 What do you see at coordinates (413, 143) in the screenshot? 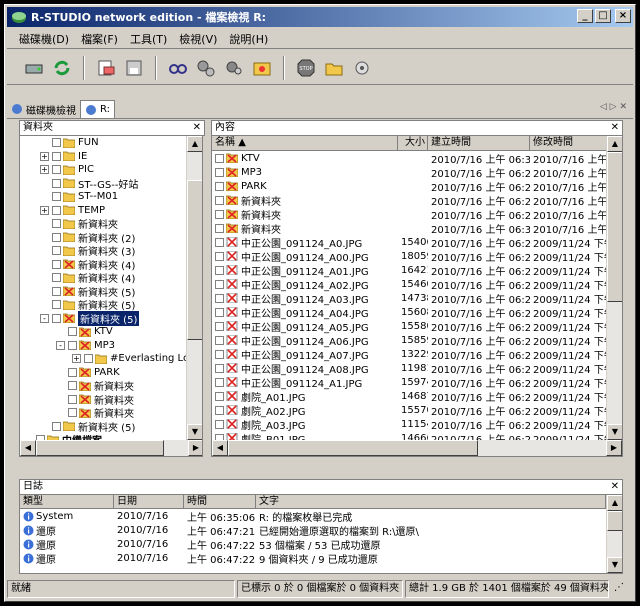
I see `column-size: 大小` at bounding box center [413, 143].